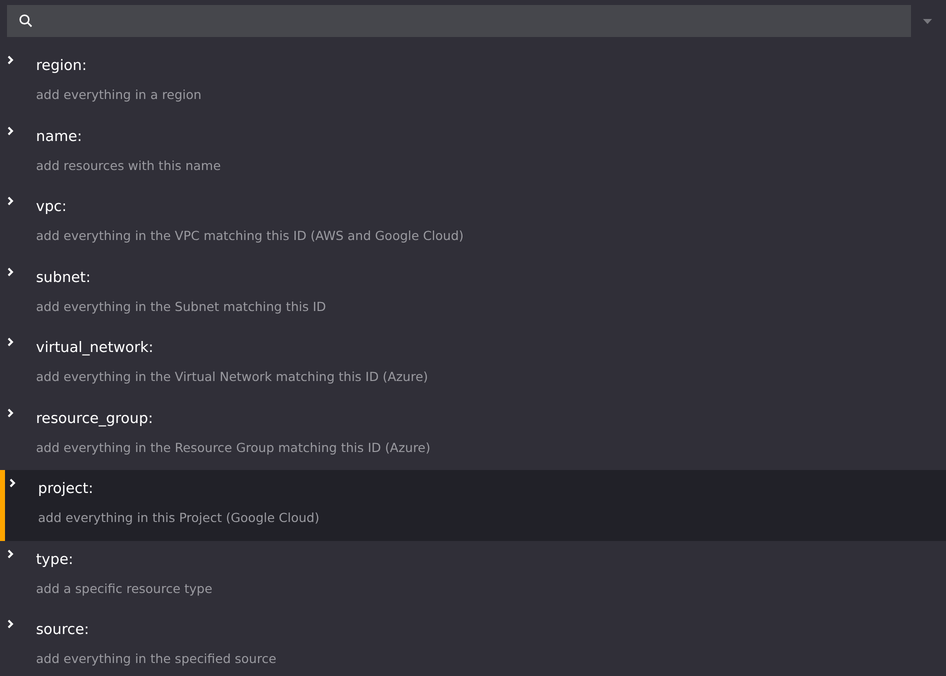  What do you see at coordinates (124, 588) in the screenshot?
I see `filter-description: add a specific resource type` at bounding box center [124, 588].